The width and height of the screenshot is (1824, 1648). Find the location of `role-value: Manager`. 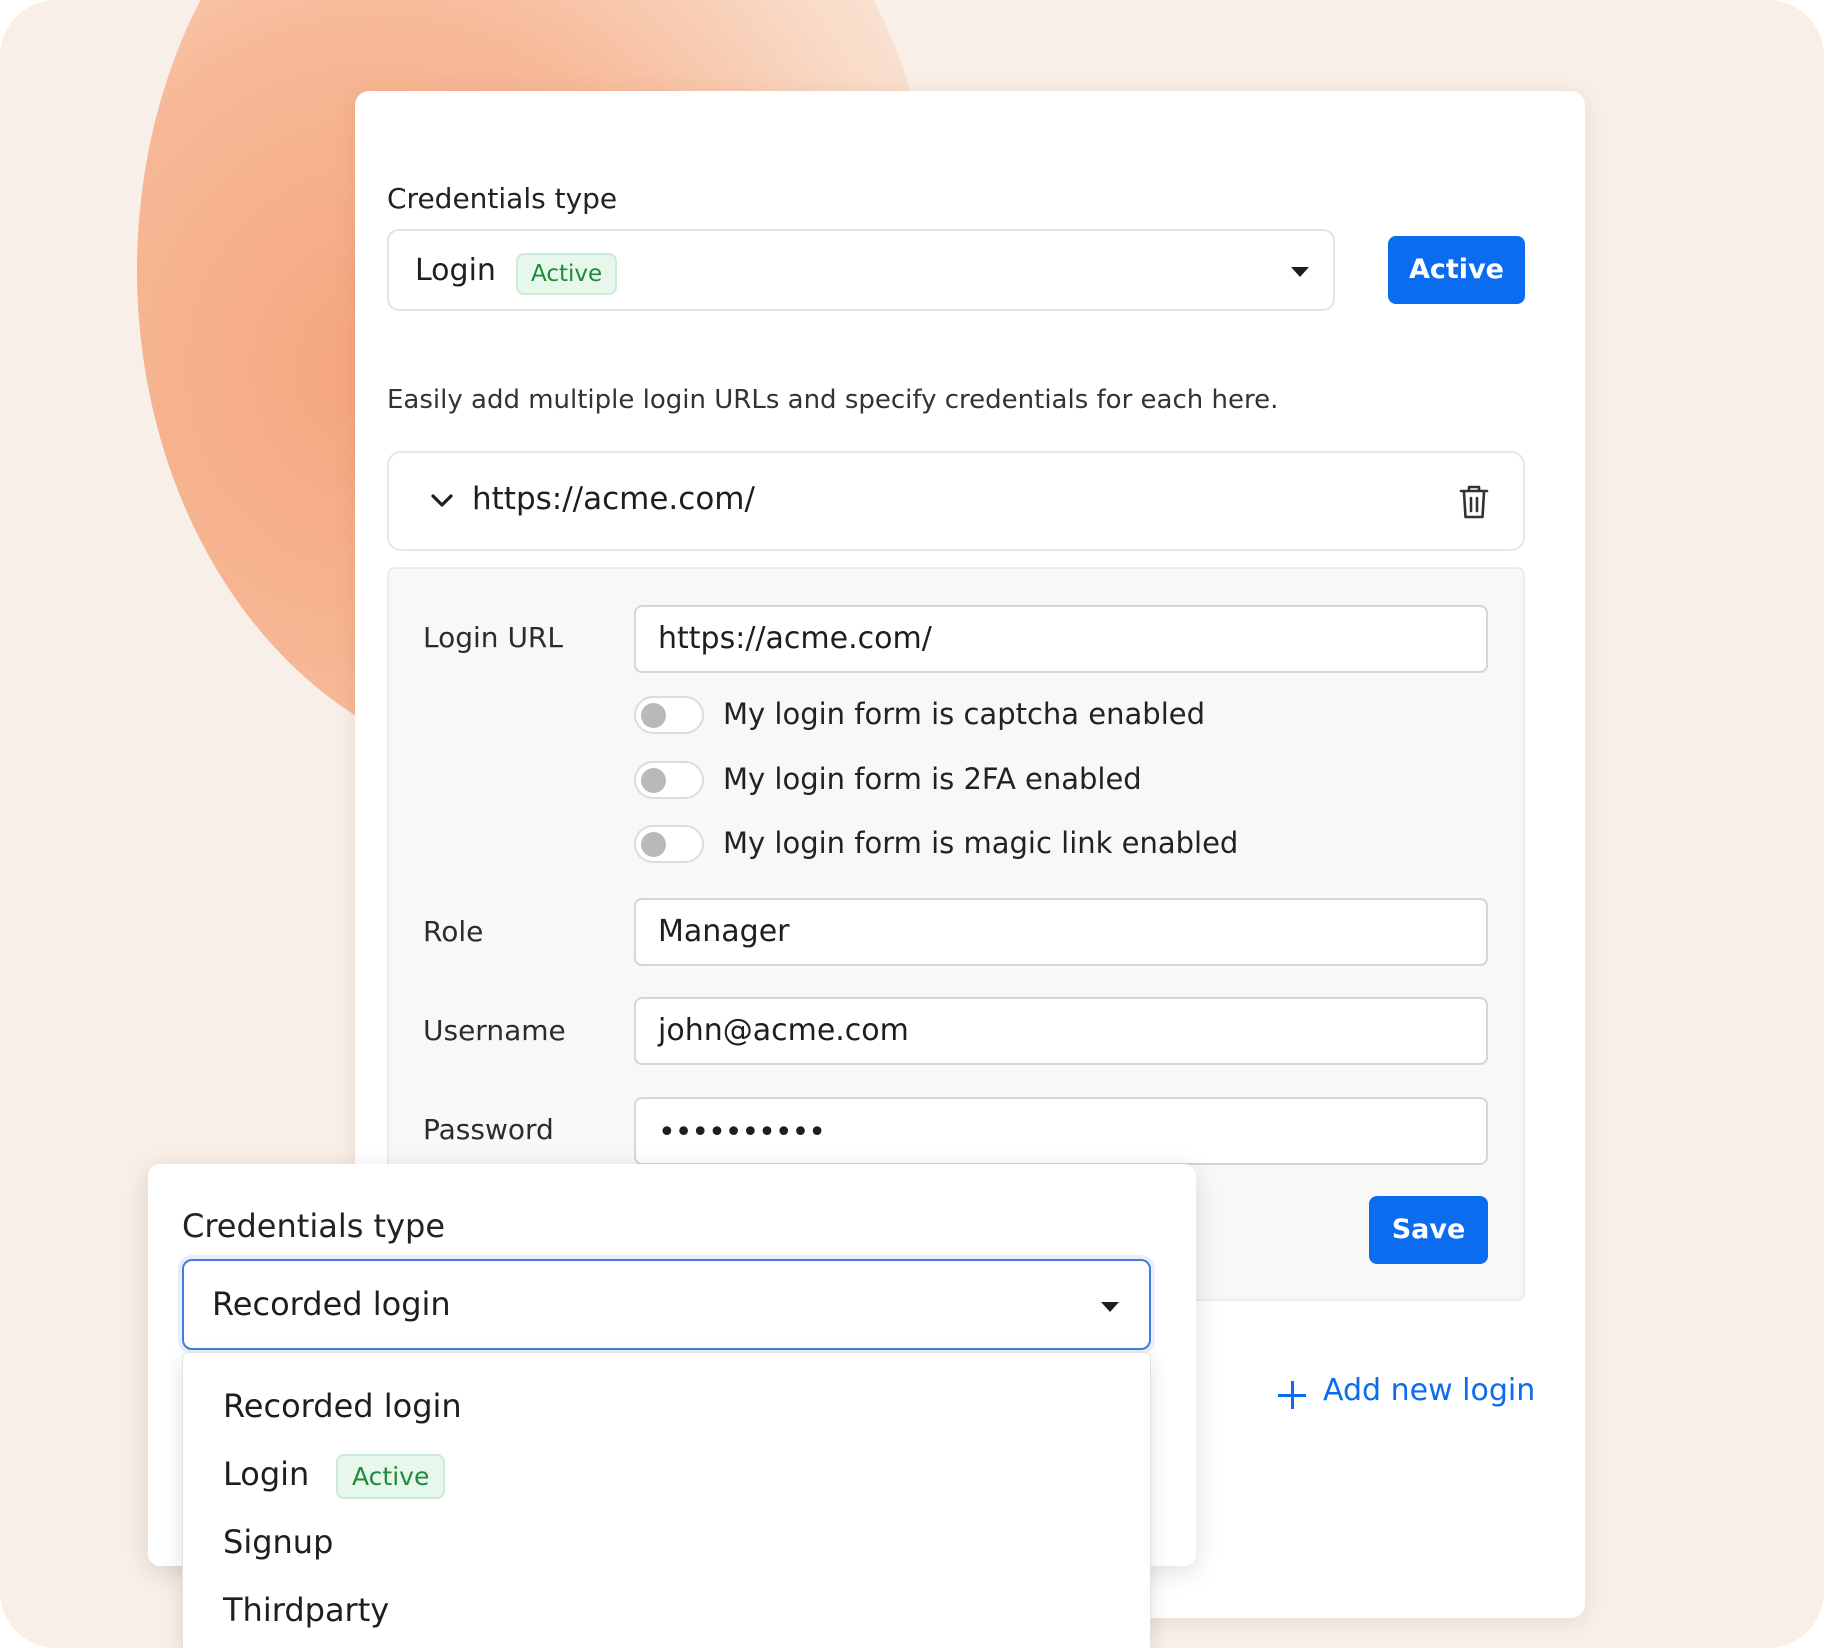

role-value: Manager is located at coordinates (724, 931).